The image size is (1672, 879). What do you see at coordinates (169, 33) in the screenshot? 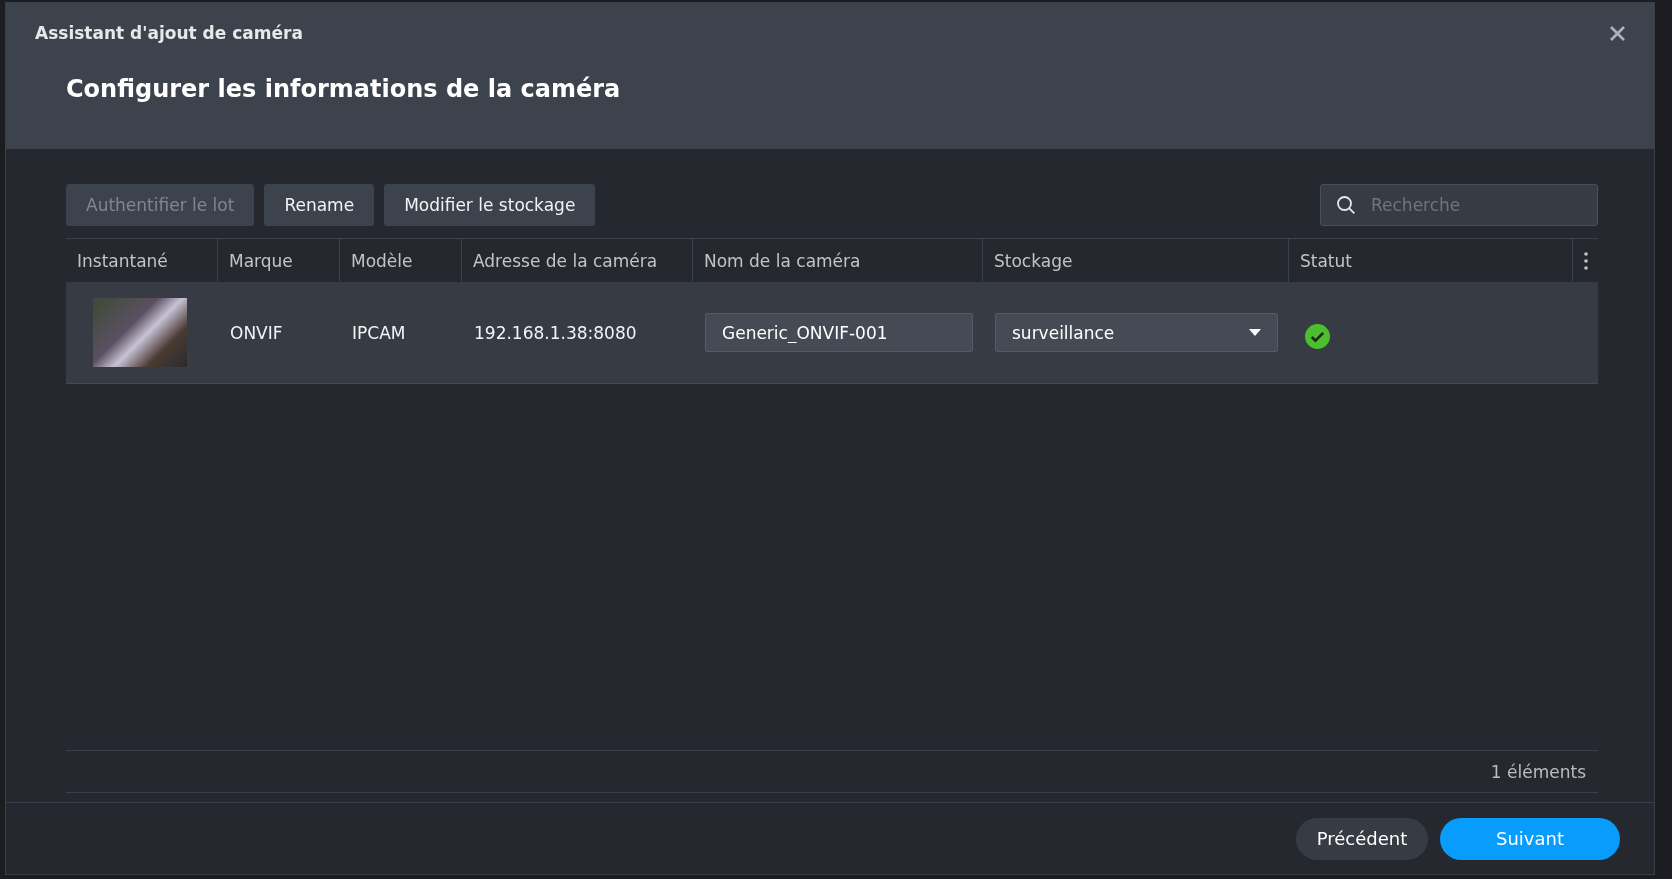
I see `window-title: Assistant d'ajout de caméra` at bounding box center [169, 33].